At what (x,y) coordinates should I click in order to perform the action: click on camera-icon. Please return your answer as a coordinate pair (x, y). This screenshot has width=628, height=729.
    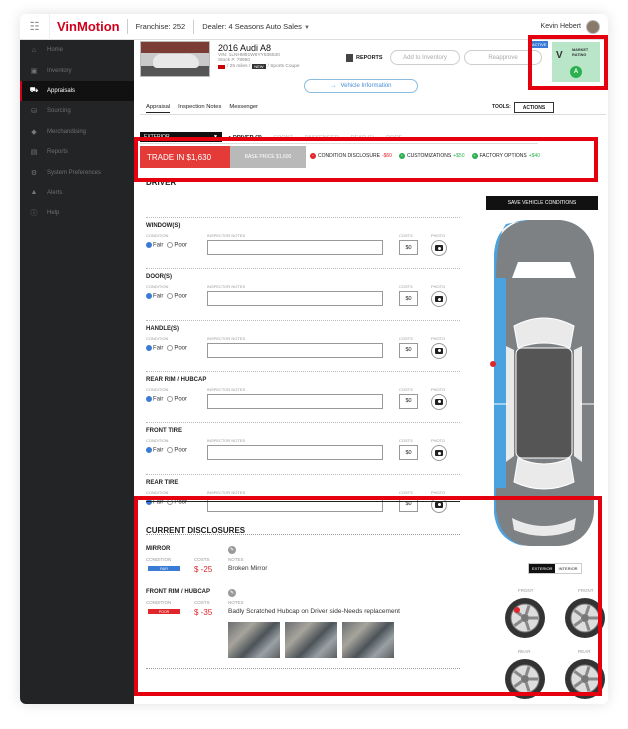
    Looking at the image, I should click on (439, 299).